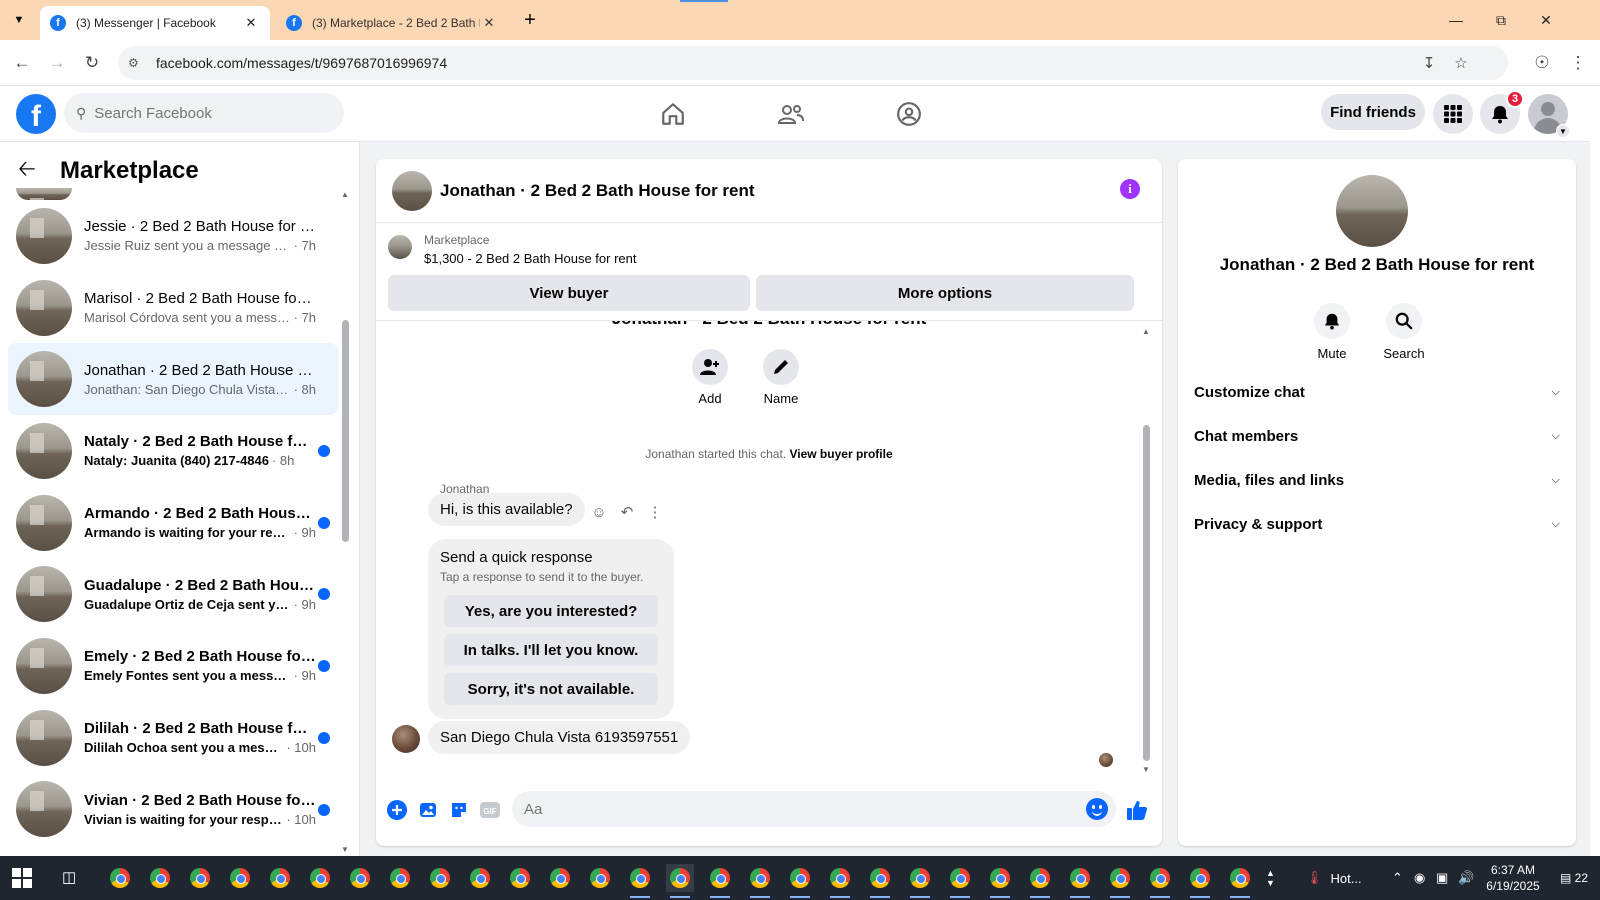 This screenshot has width=1600, height=900. What do you see at coordinates (1502, 112) in the screenshot?
I see `notifications-bell-icon: 3` at bounding box center [1502, 112].